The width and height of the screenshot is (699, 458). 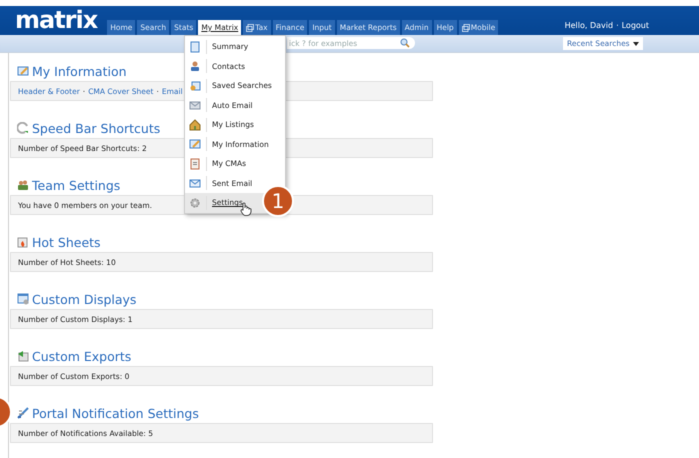 What do you see at coordinates (589, 25) in the screenshot?
I see `greeting: Hello, David` at bounding box center [589, 25].